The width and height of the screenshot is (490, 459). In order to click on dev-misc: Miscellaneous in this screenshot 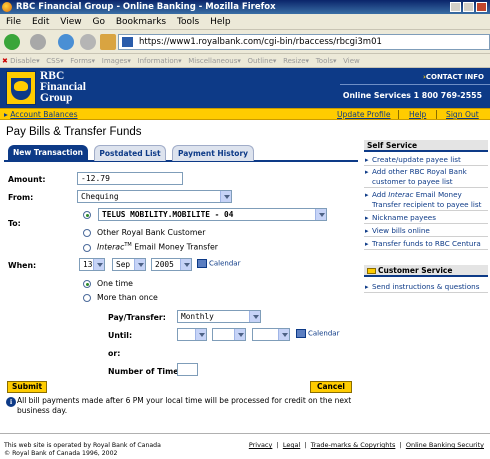, I will do `click(212, 61)`.